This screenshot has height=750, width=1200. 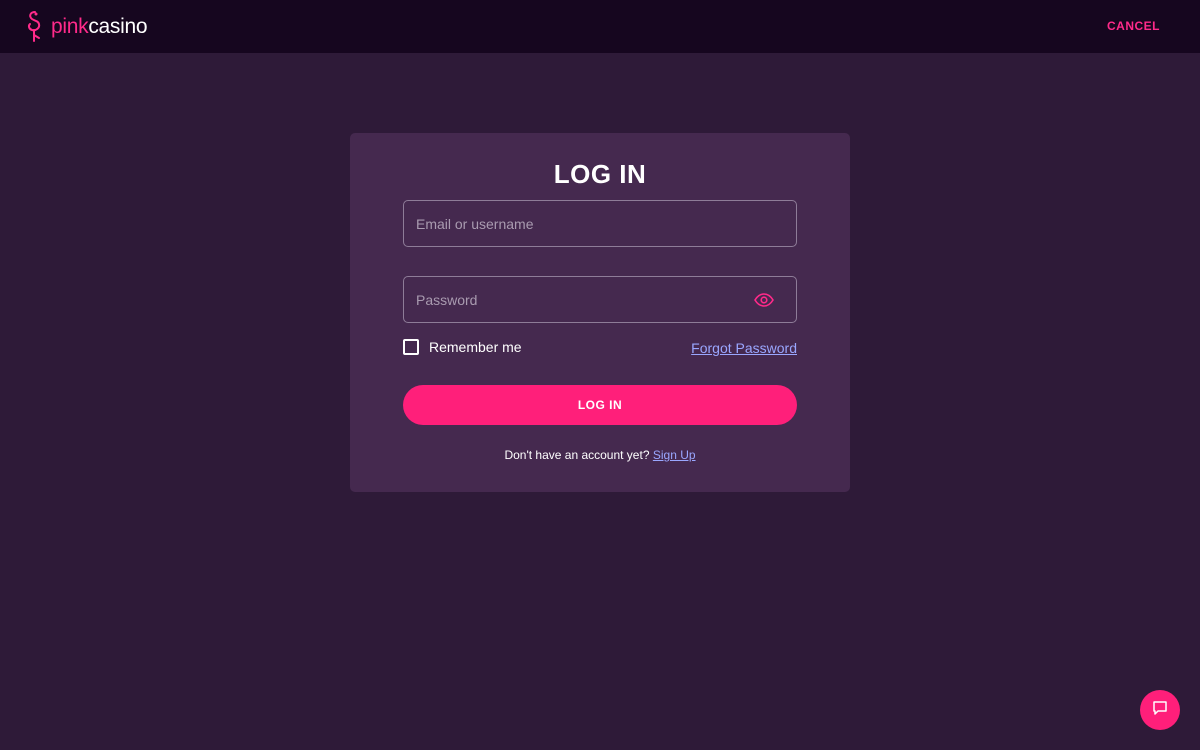 What do you see at coordinates (70, 26) in the screenshot?
I see `logo-text-pink: pink` at bounding box center [70, 26].